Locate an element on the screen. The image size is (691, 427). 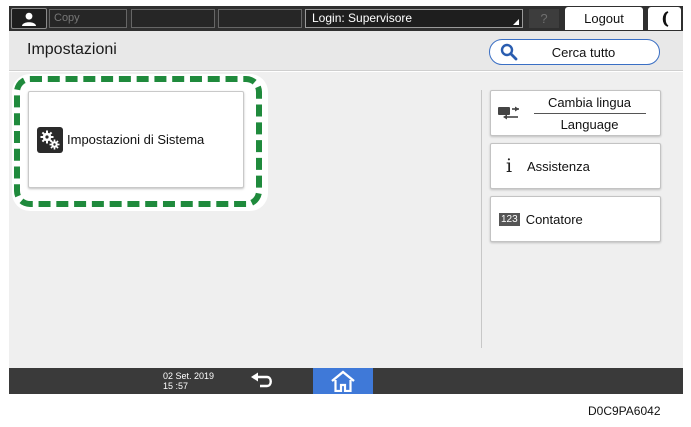
user-icon is located at coordinates (29, 18).